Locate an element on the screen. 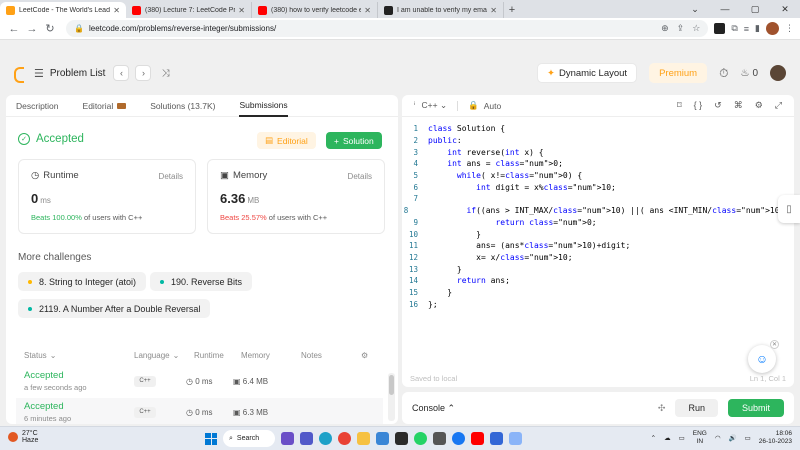  challenge-pill: 190. Reverse Bits is located at coordinates (201, 281).